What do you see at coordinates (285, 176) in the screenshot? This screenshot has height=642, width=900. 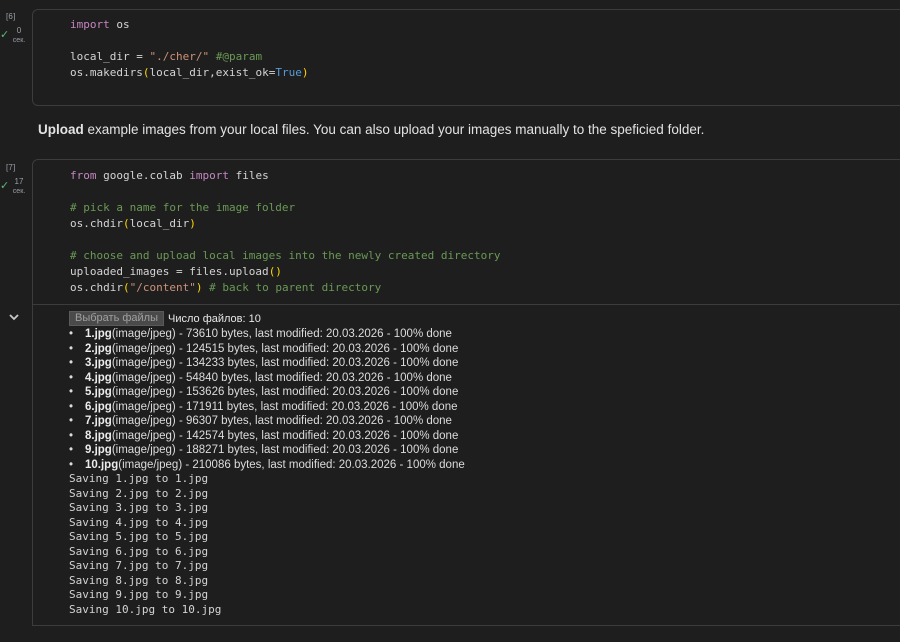 I see `code-line: from google.colab import files` at bounding box center [285, 176].